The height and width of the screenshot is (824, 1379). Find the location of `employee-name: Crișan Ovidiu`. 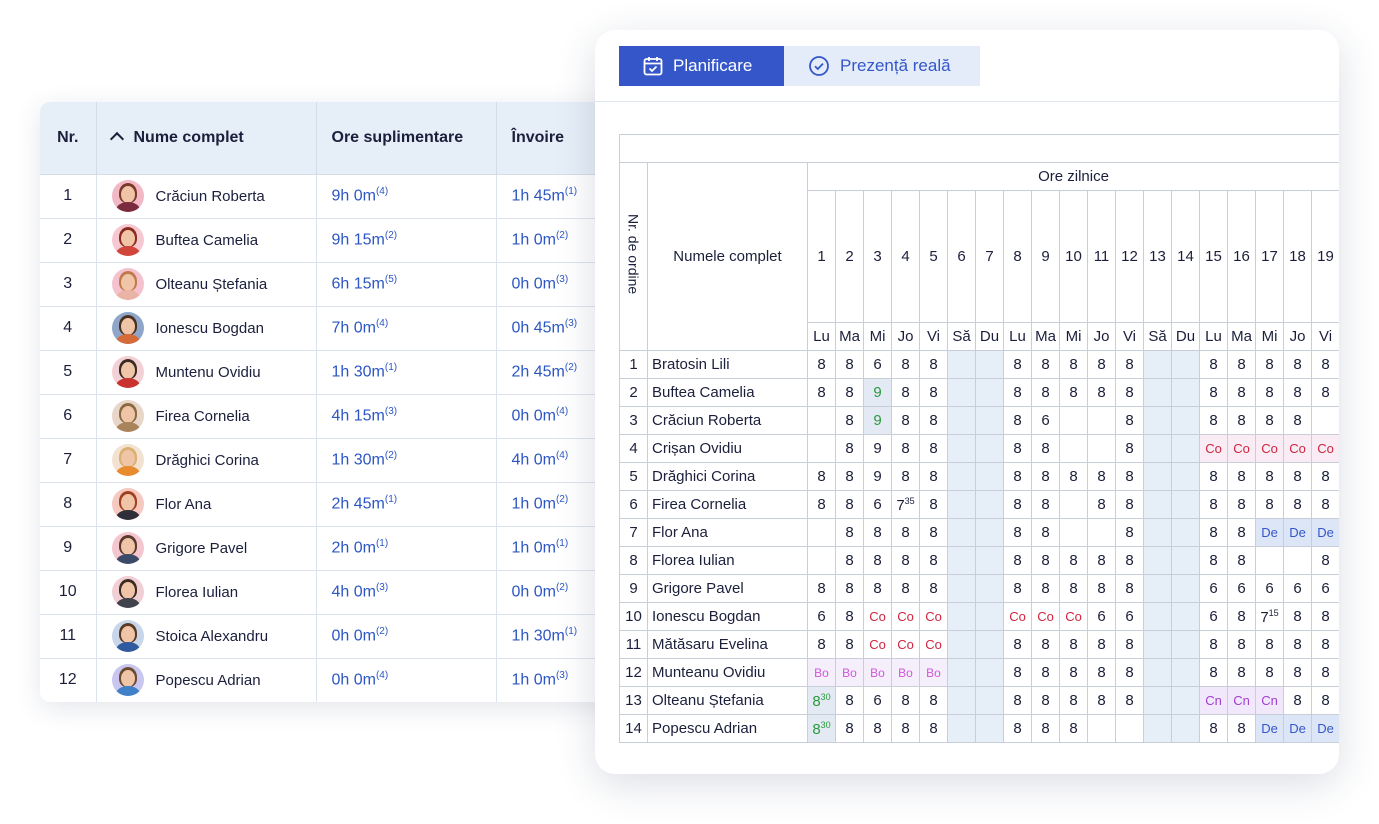

employee-name: Crișan Ovidiu is located at coordinates (727, 448).